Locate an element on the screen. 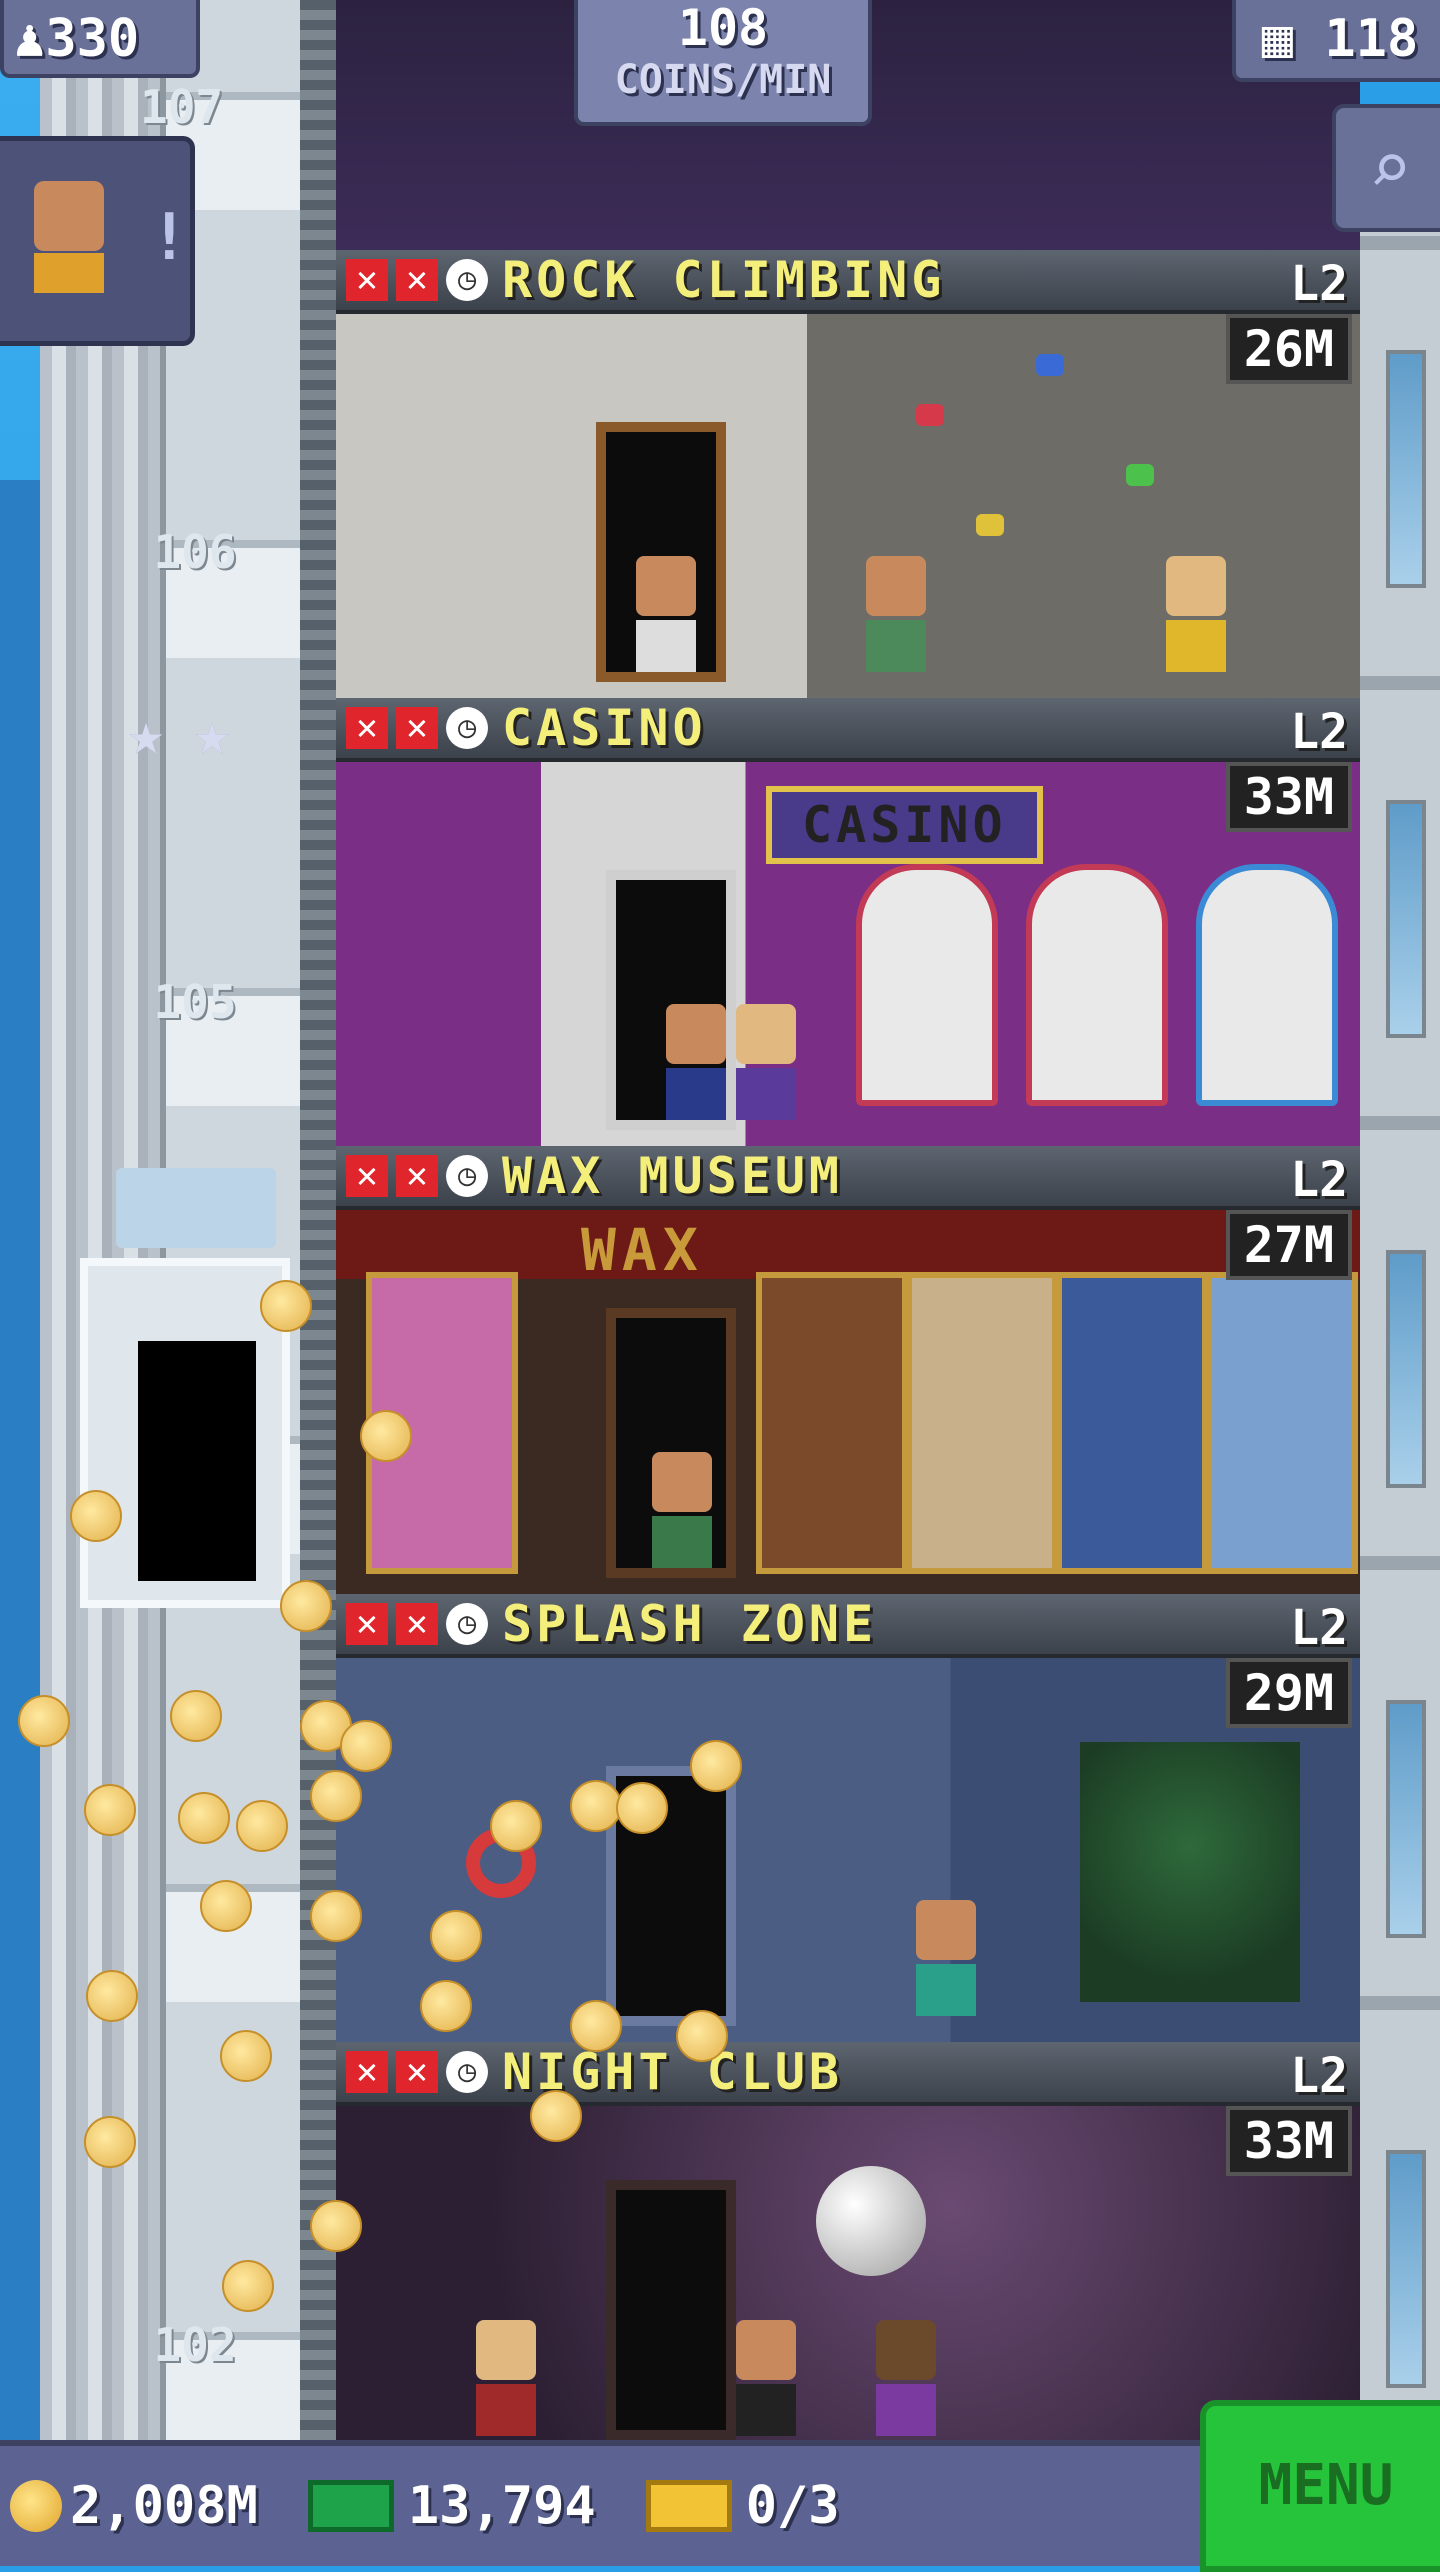  elevator-rail is located at coordinates (318, 1225).